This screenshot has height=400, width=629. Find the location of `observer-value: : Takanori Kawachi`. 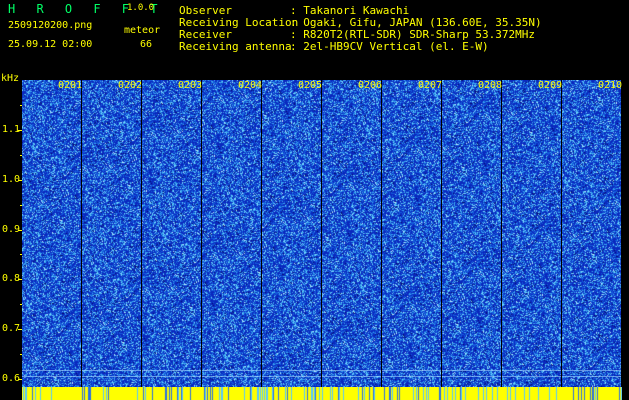

observer-value: : Takanori Kawachi is located at coordinates (350, 10).